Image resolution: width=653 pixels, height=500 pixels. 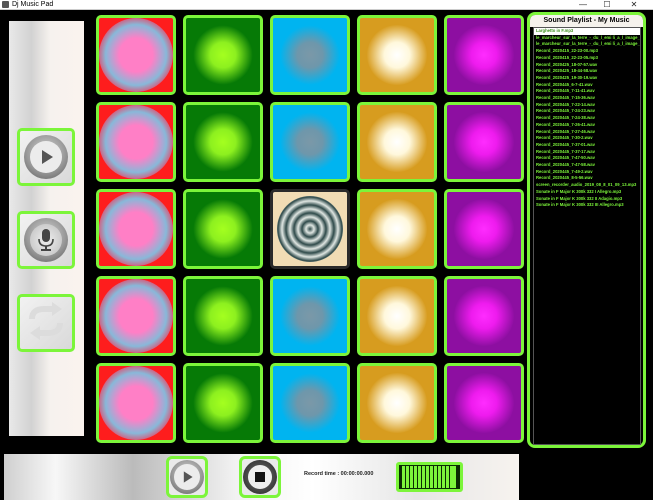 I want to click on minimize-button: —, so click(x=583, y=5).